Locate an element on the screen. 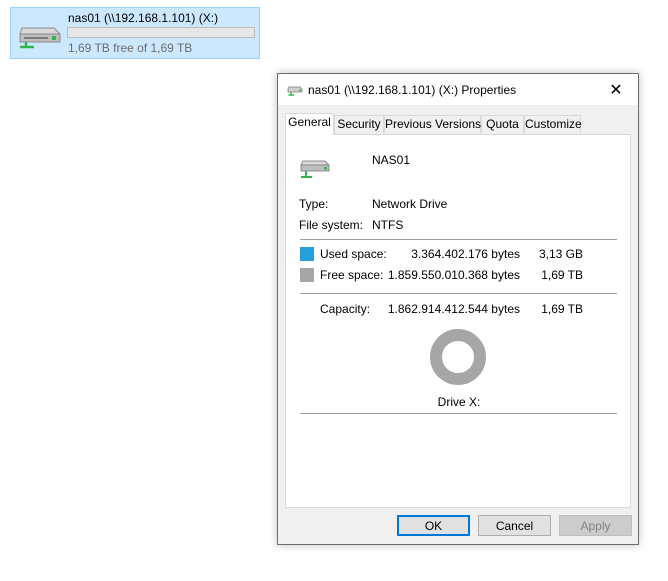  tab-general: General is located at coordinates (309, 124).